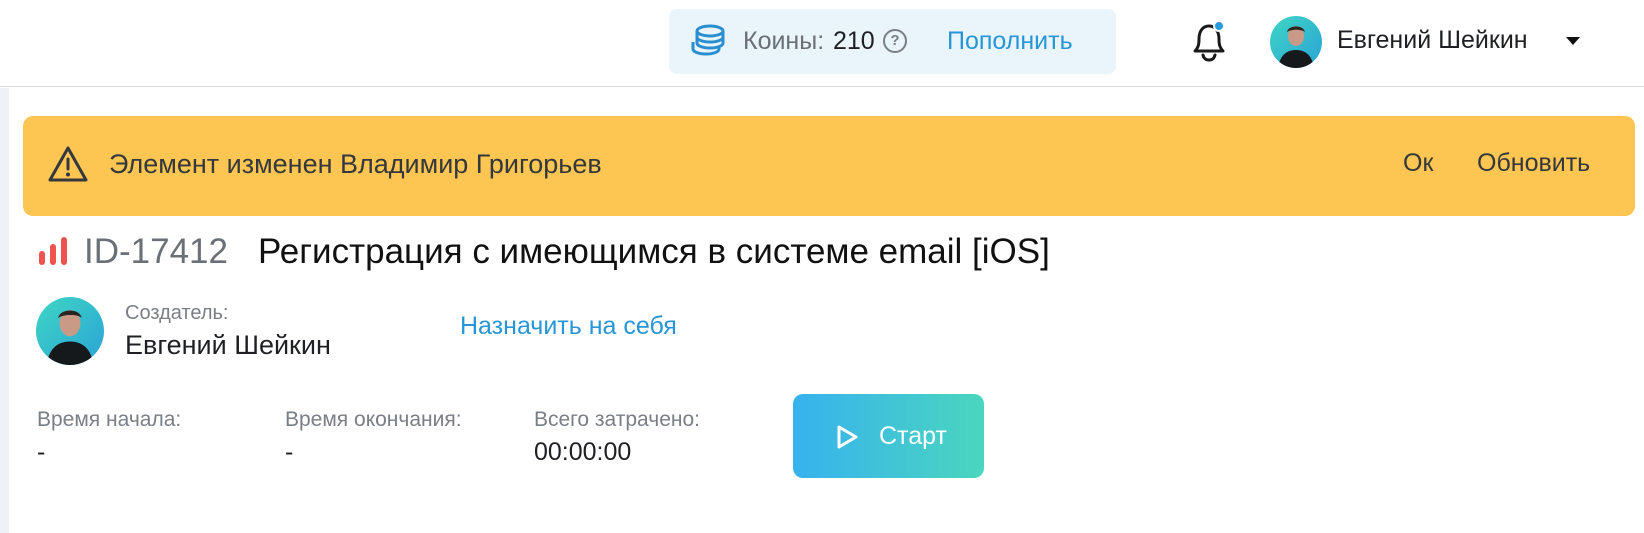 This screenshot has width=1644, height=533. What do you see at coordinates (289, 452) in the screenshot?
I see `end-time-value: -` at bounding box center [289, 452].